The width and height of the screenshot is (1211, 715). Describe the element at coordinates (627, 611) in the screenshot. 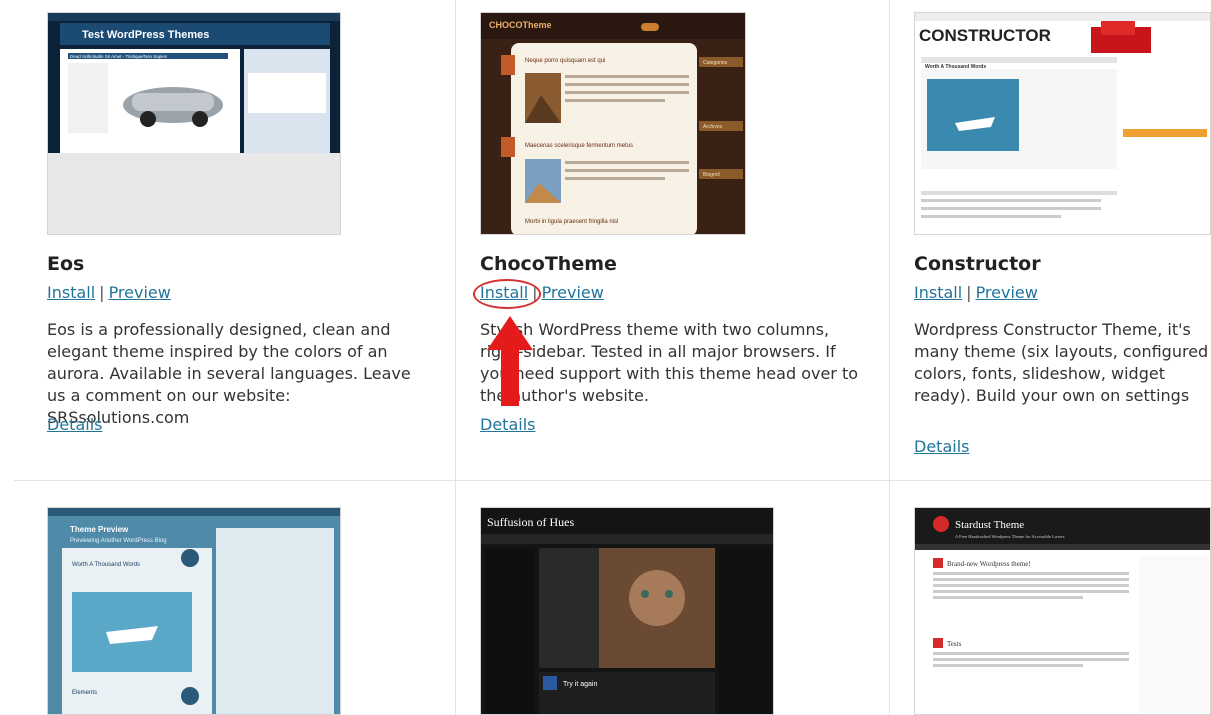

I see `theme-screenshot-row2-2: Suffusion of Hues Try it again` at that location.